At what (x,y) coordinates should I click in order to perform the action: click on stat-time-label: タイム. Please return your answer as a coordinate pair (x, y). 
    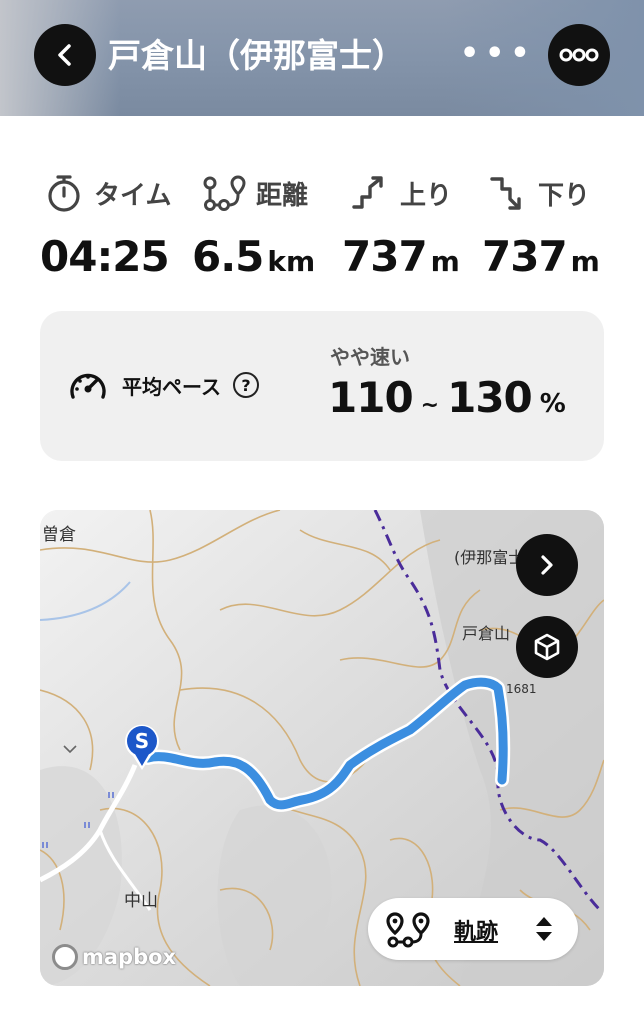
    Looking at the image, I should click on (107, 193).